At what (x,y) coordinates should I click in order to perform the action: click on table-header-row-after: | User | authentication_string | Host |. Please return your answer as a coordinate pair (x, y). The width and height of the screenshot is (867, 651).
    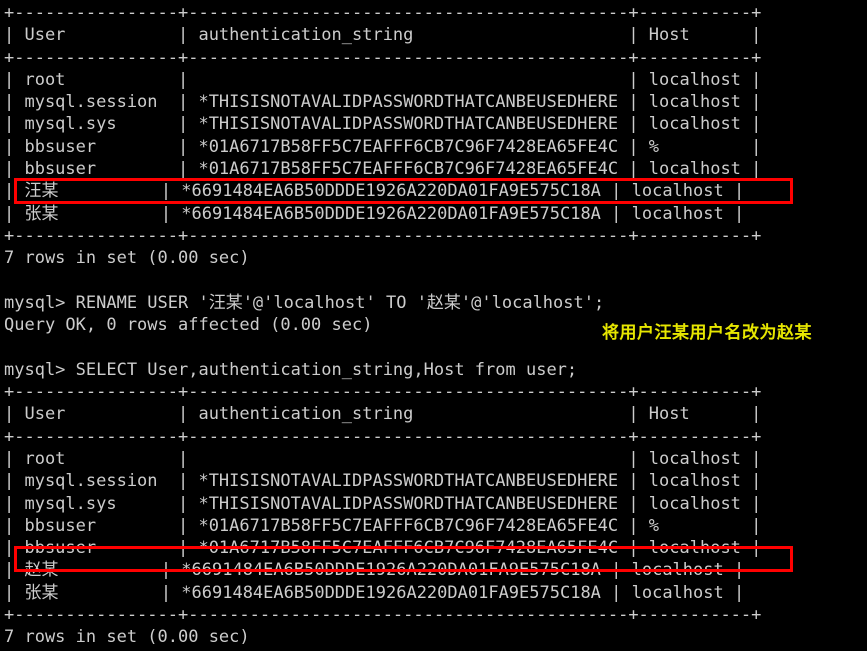
    Looking at the image, I should click on (383, 414).